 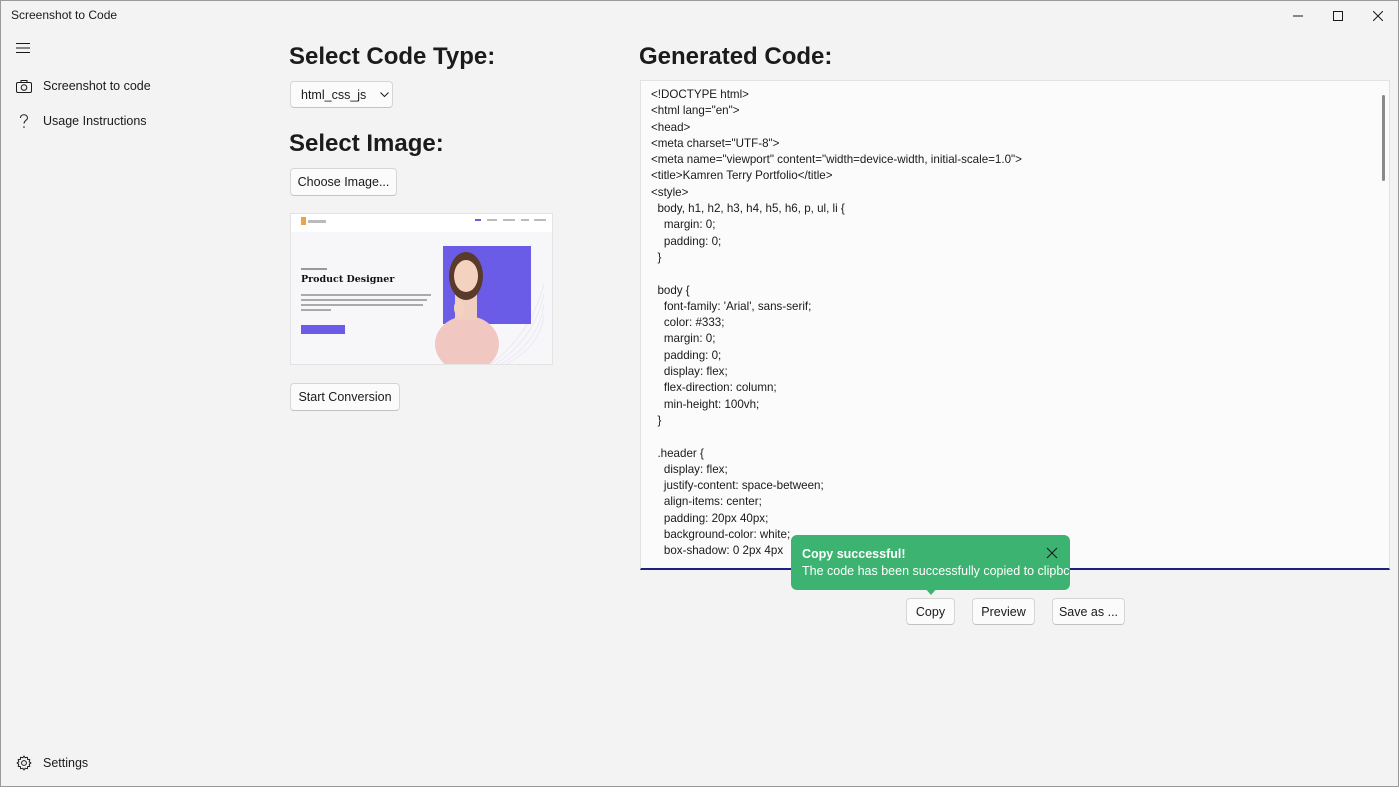 I want to click on thumbnail-headline: Product Designer, so click(x=348, y=279).